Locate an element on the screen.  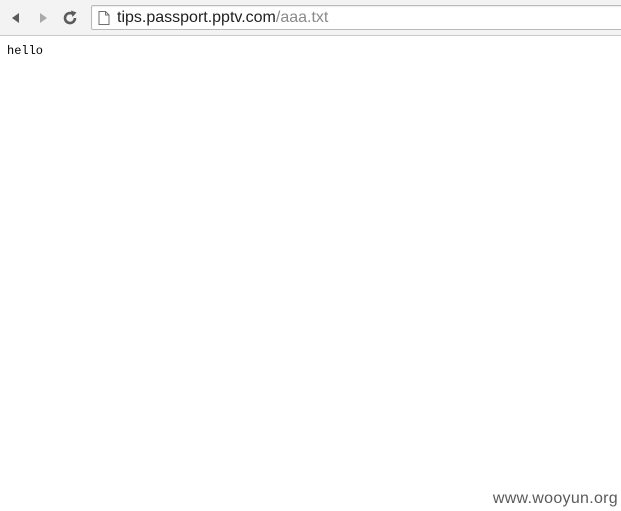
url-host: tips.passport.pptv.com is located at coordinates (196, 17).